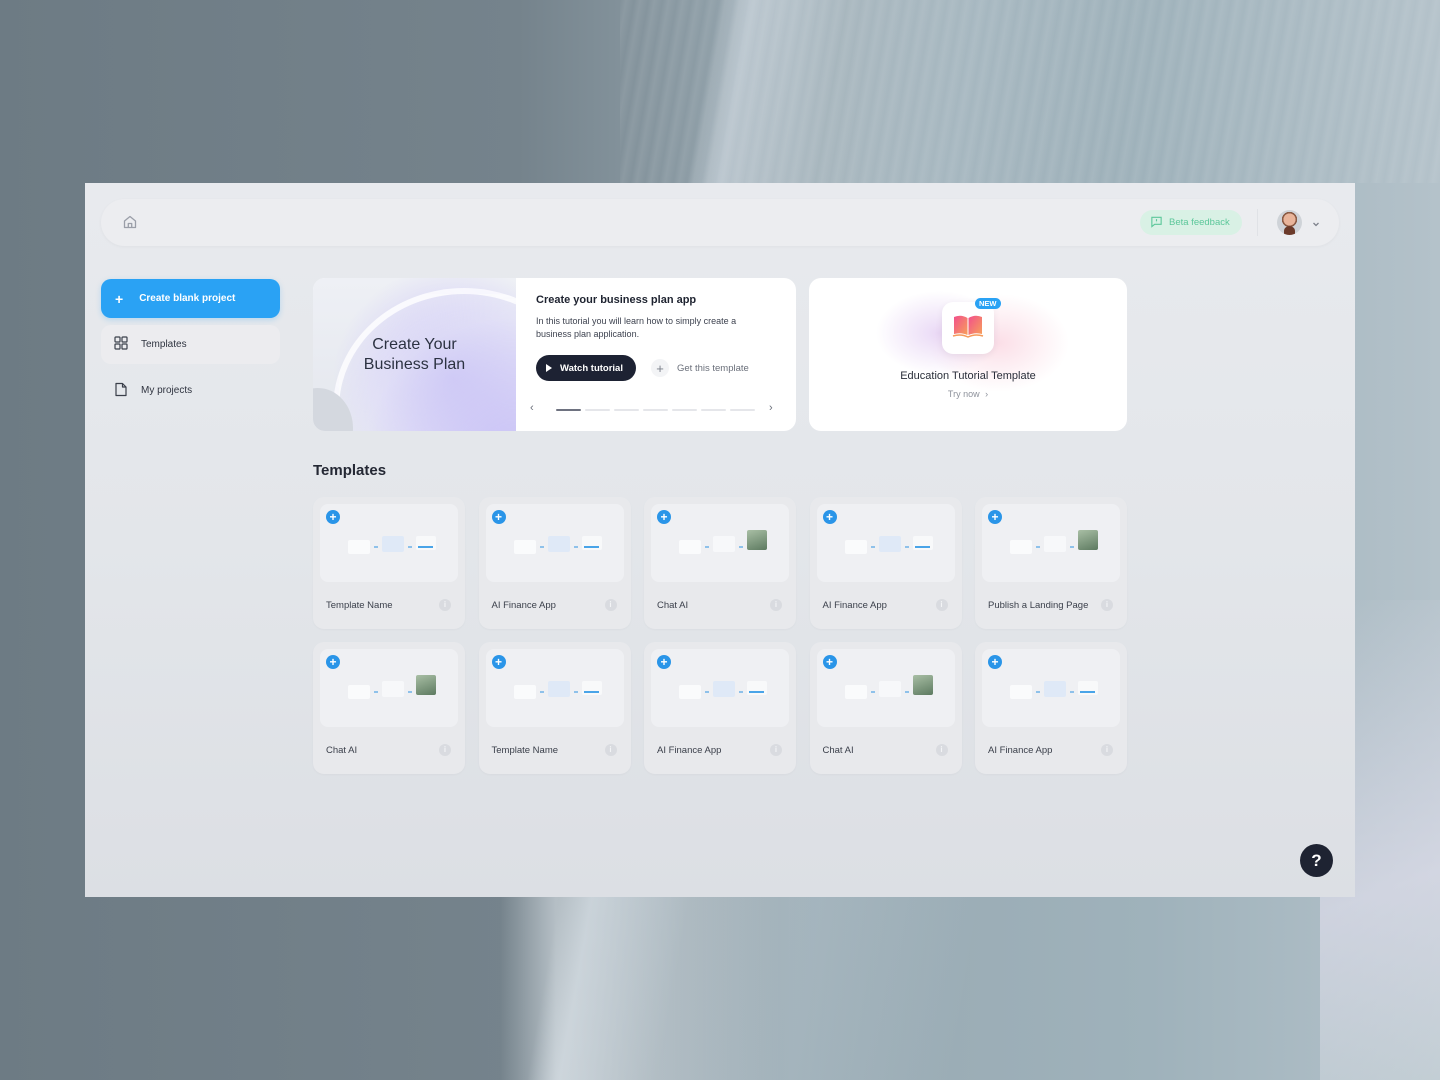  Describe the element at coordinates (549, 368) in the screenshot. I see `play-icon` at that location.